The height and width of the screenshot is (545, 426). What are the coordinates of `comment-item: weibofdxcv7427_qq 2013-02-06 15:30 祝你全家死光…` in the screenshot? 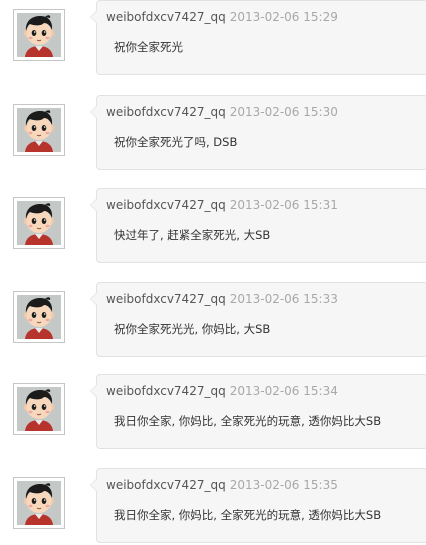 It's located at (213, 135).